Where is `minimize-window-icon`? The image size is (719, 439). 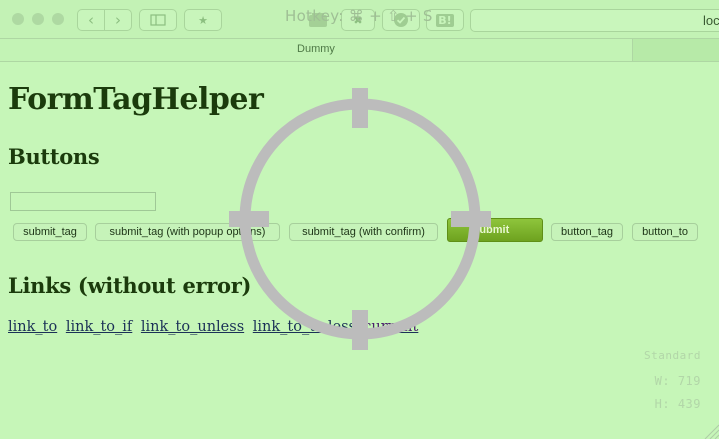 minimize-window-icon is located at coordinates (38, 19).